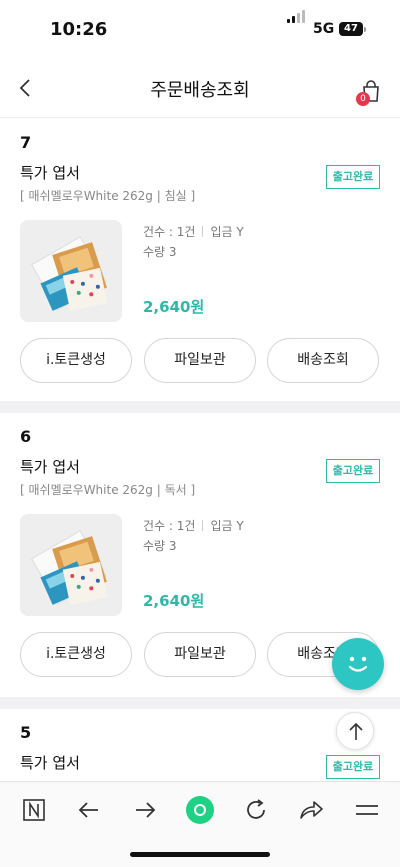 This screenshot has height=867, width=400. What do you see at coordinates (200, 29) in the screenshot?
I see `status-bar: 10:26 5G 47` at bounding box center [200, 29].